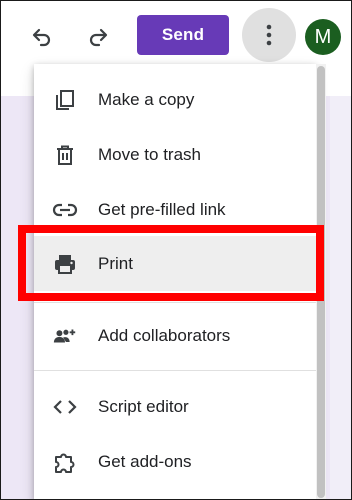  I want to click on copy-icon, so click(65, 100).